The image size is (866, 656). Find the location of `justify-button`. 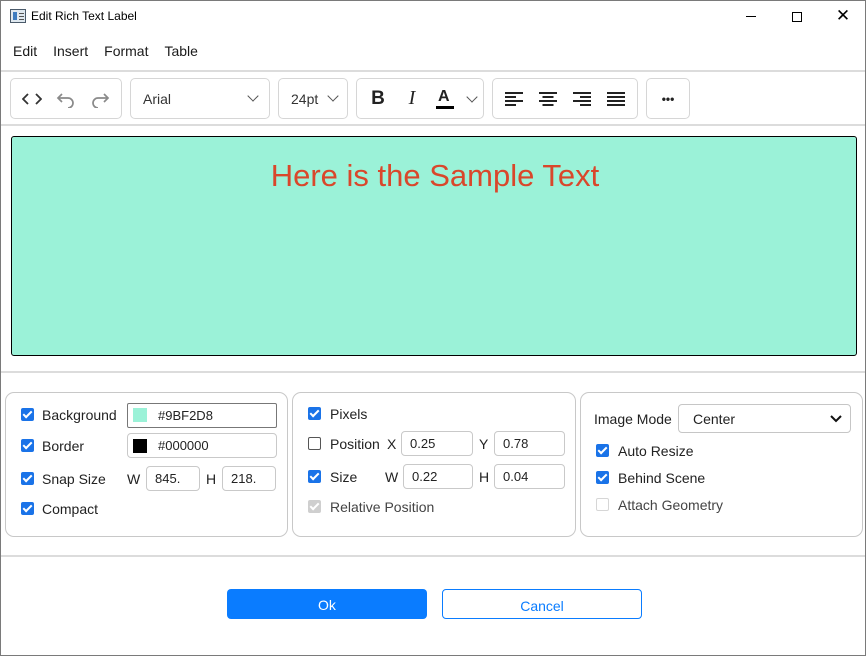

justify-button is located at coordinates (616, 98).